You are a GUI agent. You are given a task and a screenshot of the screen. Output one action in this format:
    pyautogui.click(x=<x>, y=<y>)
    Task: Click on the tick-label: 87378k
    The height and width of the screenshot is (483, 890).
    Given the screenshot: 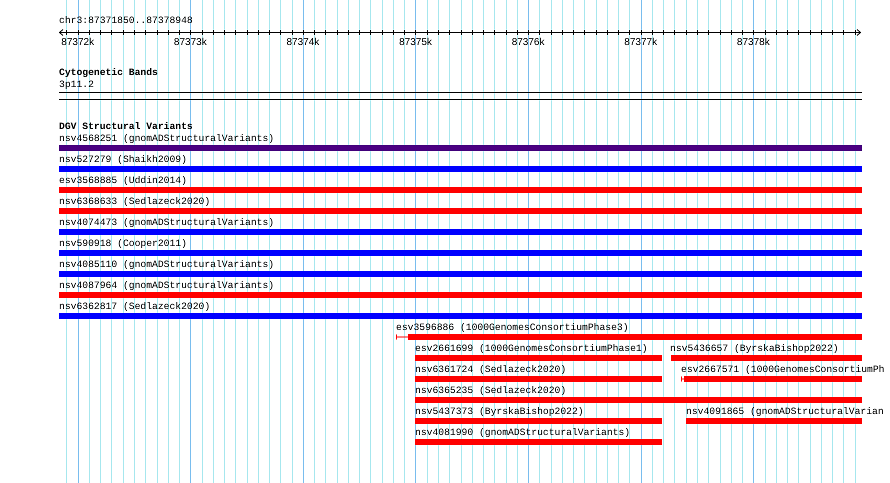 What is the action you would take?
    pyautogui.click(x=753, y=43)
    